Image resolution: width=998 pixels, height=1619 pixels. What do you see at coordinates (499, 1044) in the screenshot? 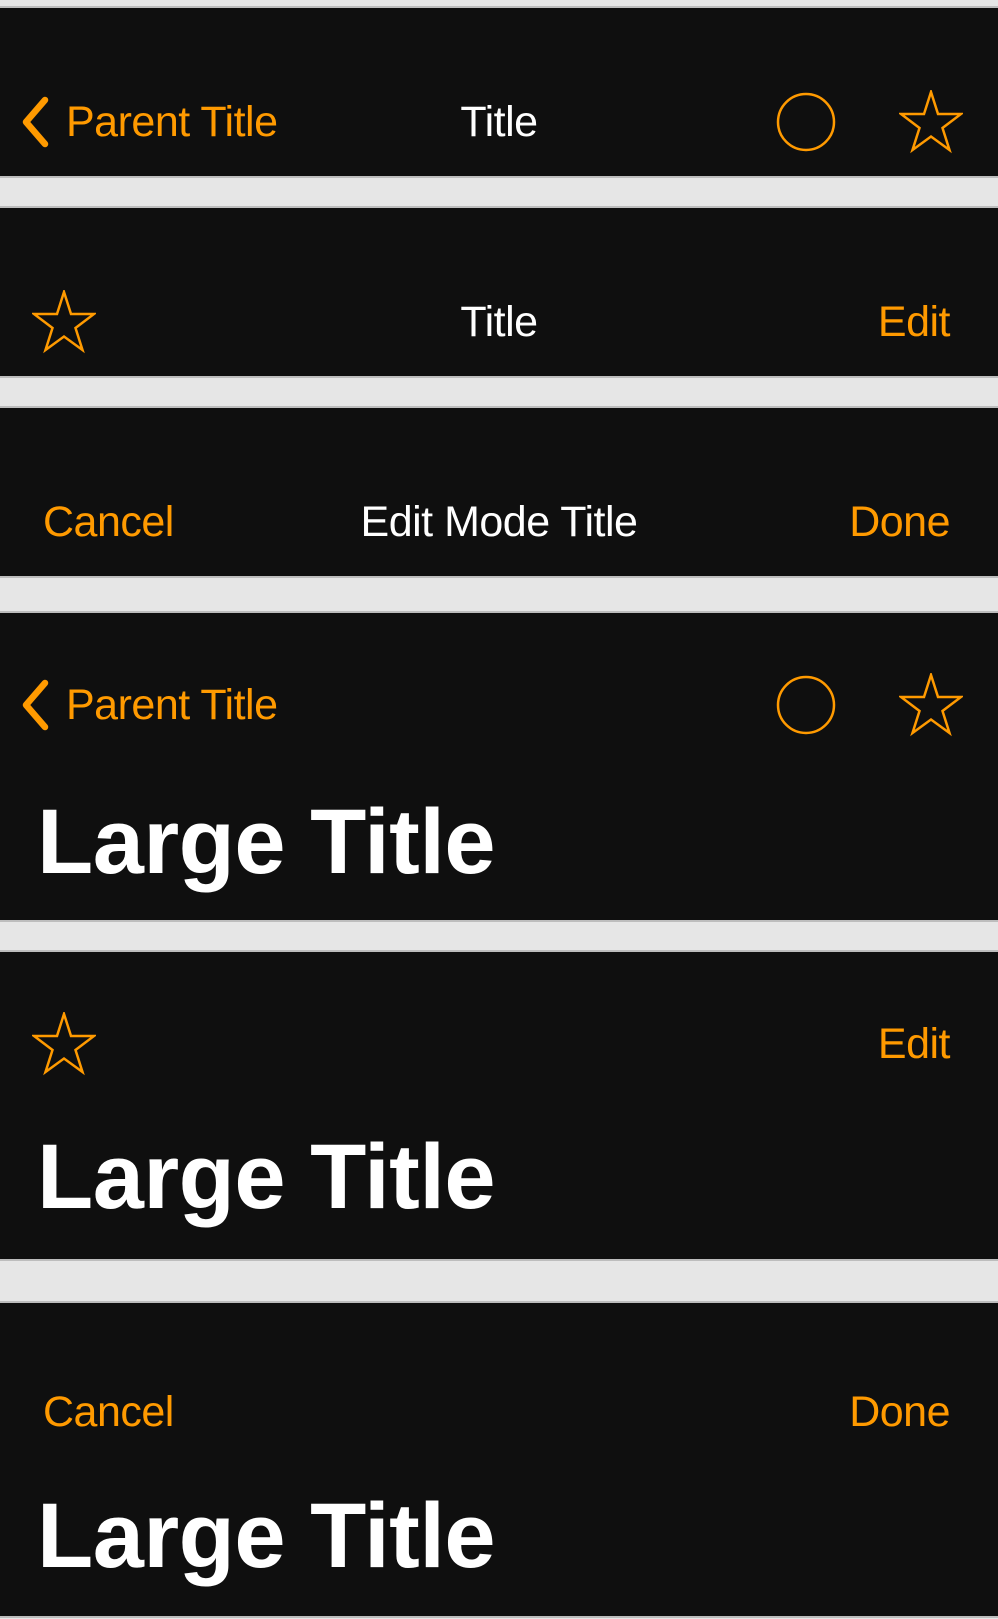
I see `nav-bar-row: Edit` at bounding box center [499, 1044].